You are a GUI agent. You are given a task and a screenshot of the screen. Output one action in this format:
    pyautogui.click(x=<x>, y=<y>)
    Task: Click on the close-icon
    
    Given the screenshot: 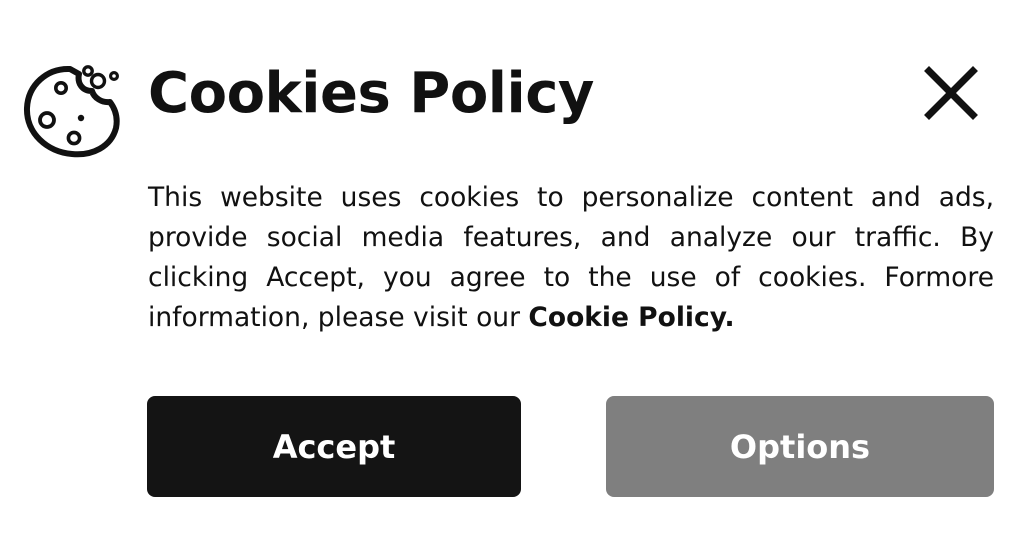 What is the action you would take?
    pyautogui.click(x=951, y=93)
    